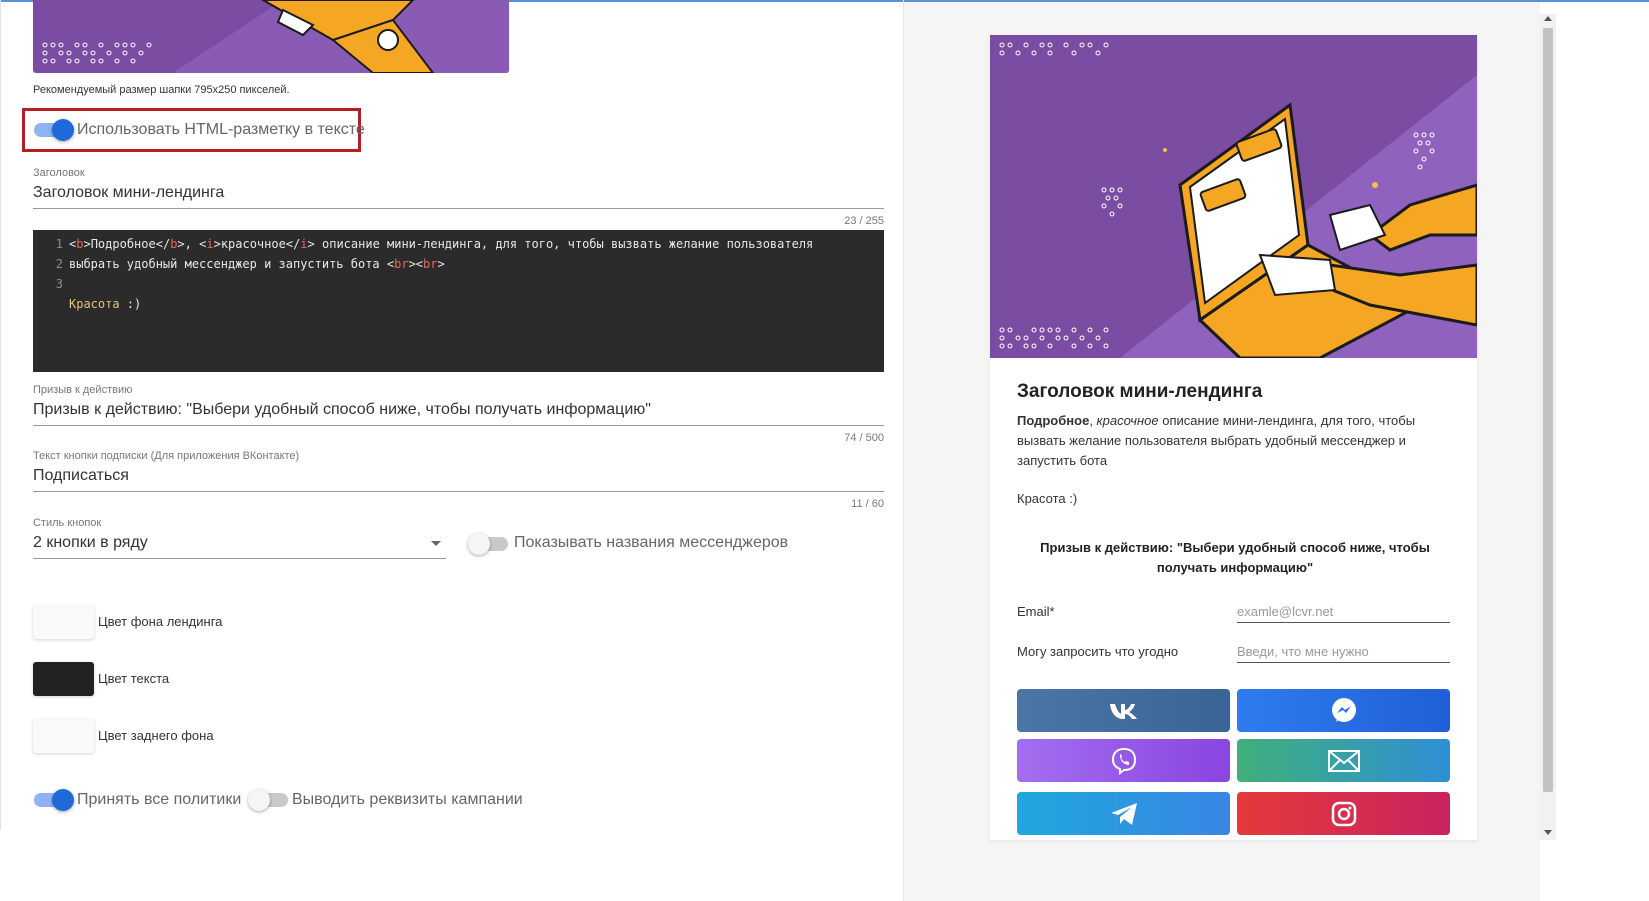 The image size is (1649, 901). What do you see at coordinates (63, 622) in the screenshot?
I see `landing-bg-color-swatch` at bounding box center [63, 622].